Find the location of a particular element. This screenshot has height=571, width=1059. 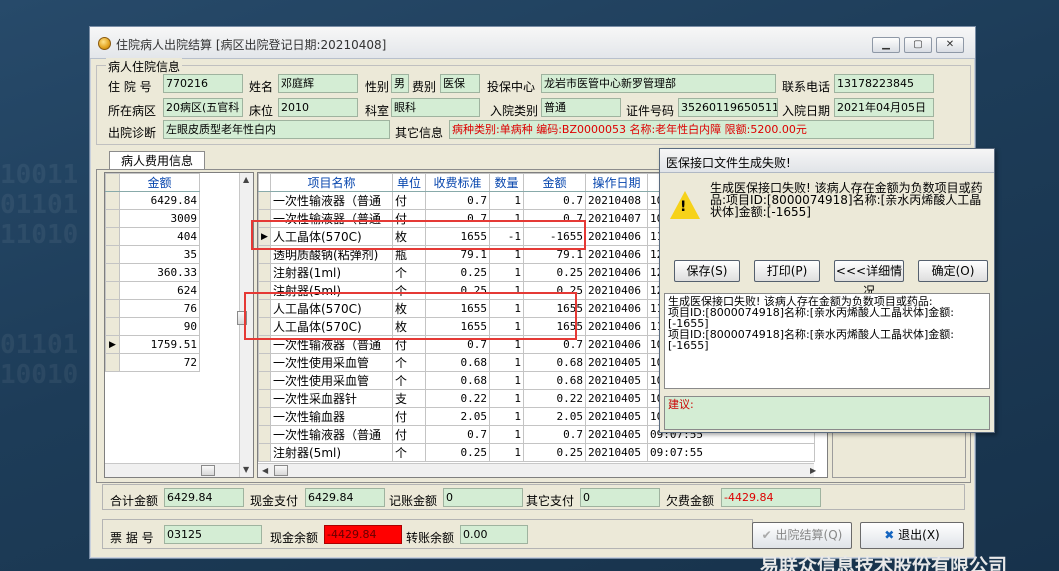

category-row: 6429.84 is located at coordinates (173, 200).